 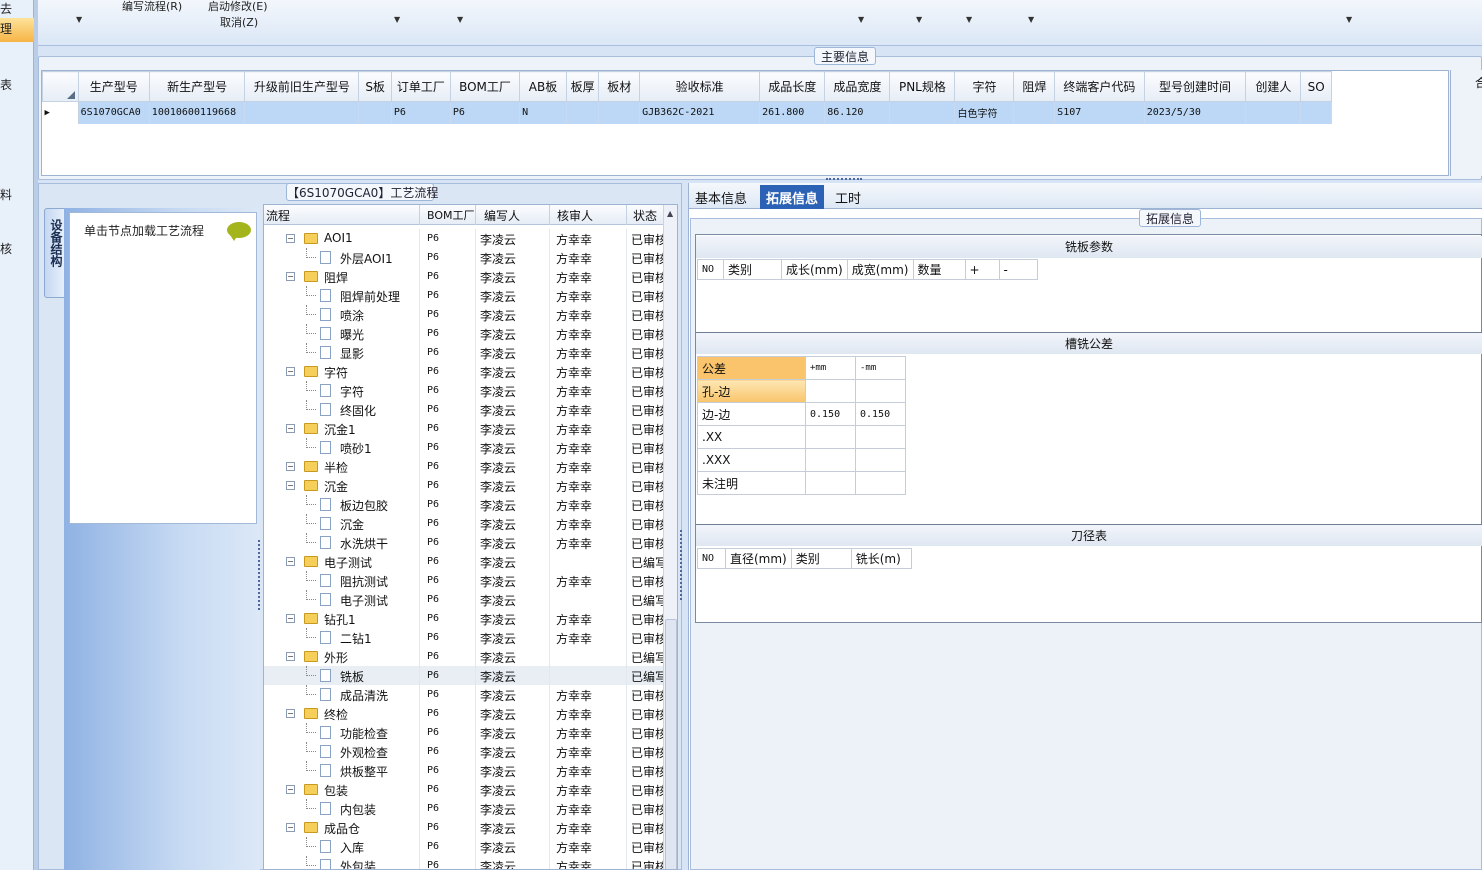 What do you see at coordinates (857, 112) in the screenshot?
I see `table-cell: 86.120` at bounding box center [857, 112].